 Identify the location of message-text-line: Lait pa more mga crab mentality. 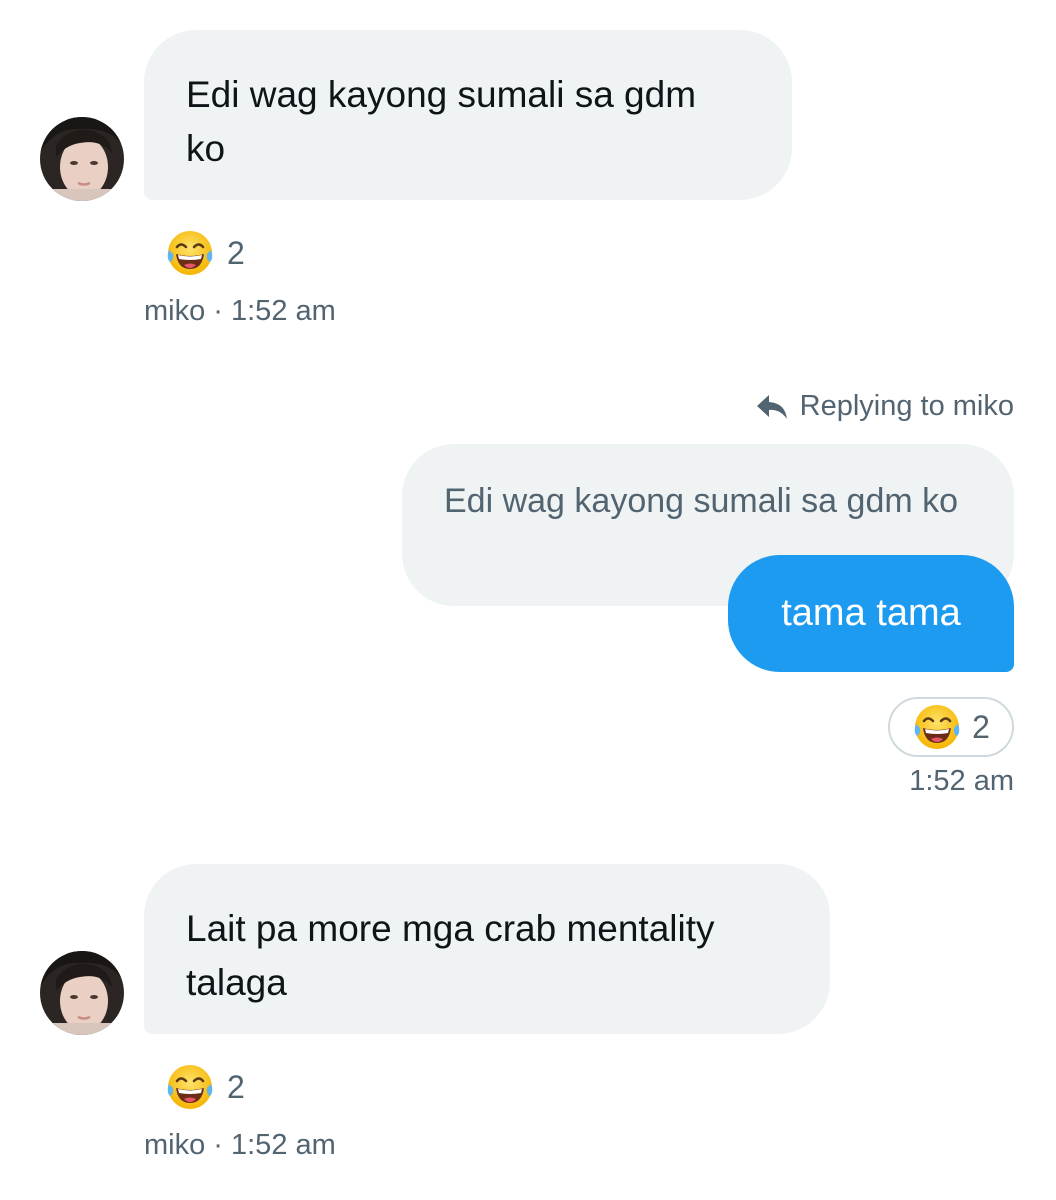
(450, 928).